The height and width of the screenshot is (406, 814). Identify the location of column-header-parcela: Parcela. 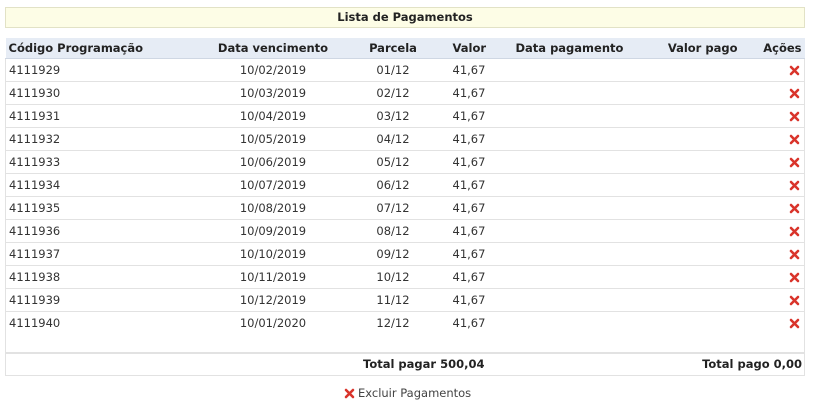
(393, 48).